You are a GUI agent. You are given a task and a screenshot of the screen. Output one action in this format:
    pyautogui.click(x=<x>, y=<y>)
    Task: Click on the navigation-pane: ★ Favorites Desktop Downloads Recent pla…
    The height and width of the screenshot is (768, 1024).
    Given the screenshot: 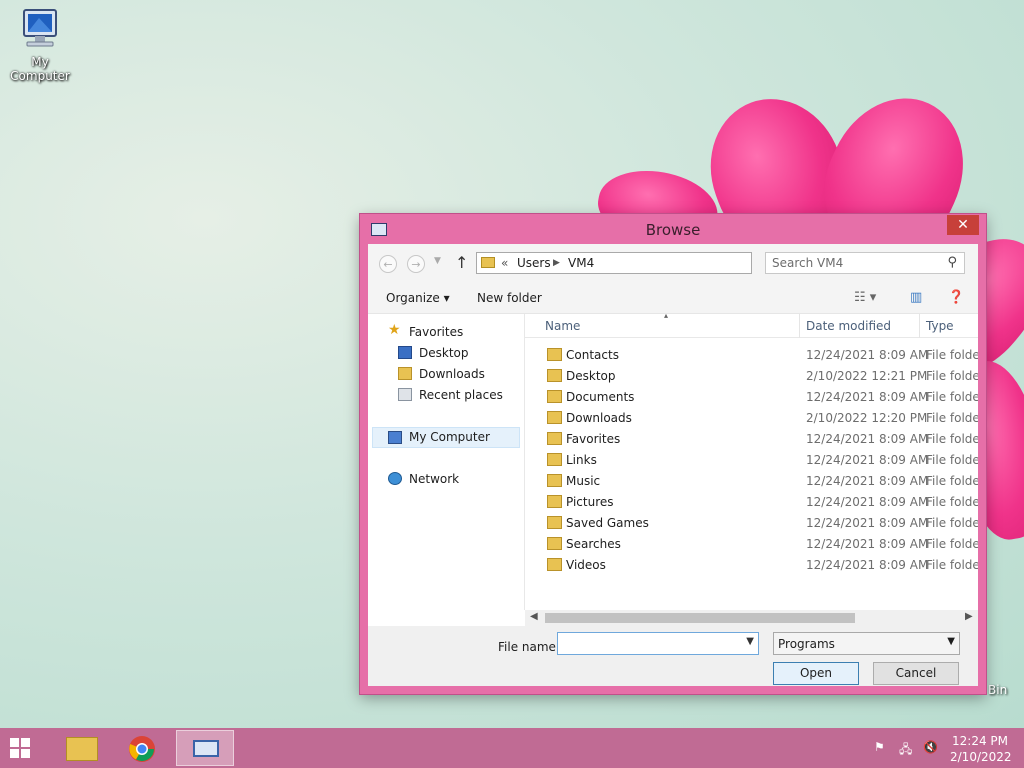 What is the action you would take?
    pyautogui.click(x=446, y=462)
    